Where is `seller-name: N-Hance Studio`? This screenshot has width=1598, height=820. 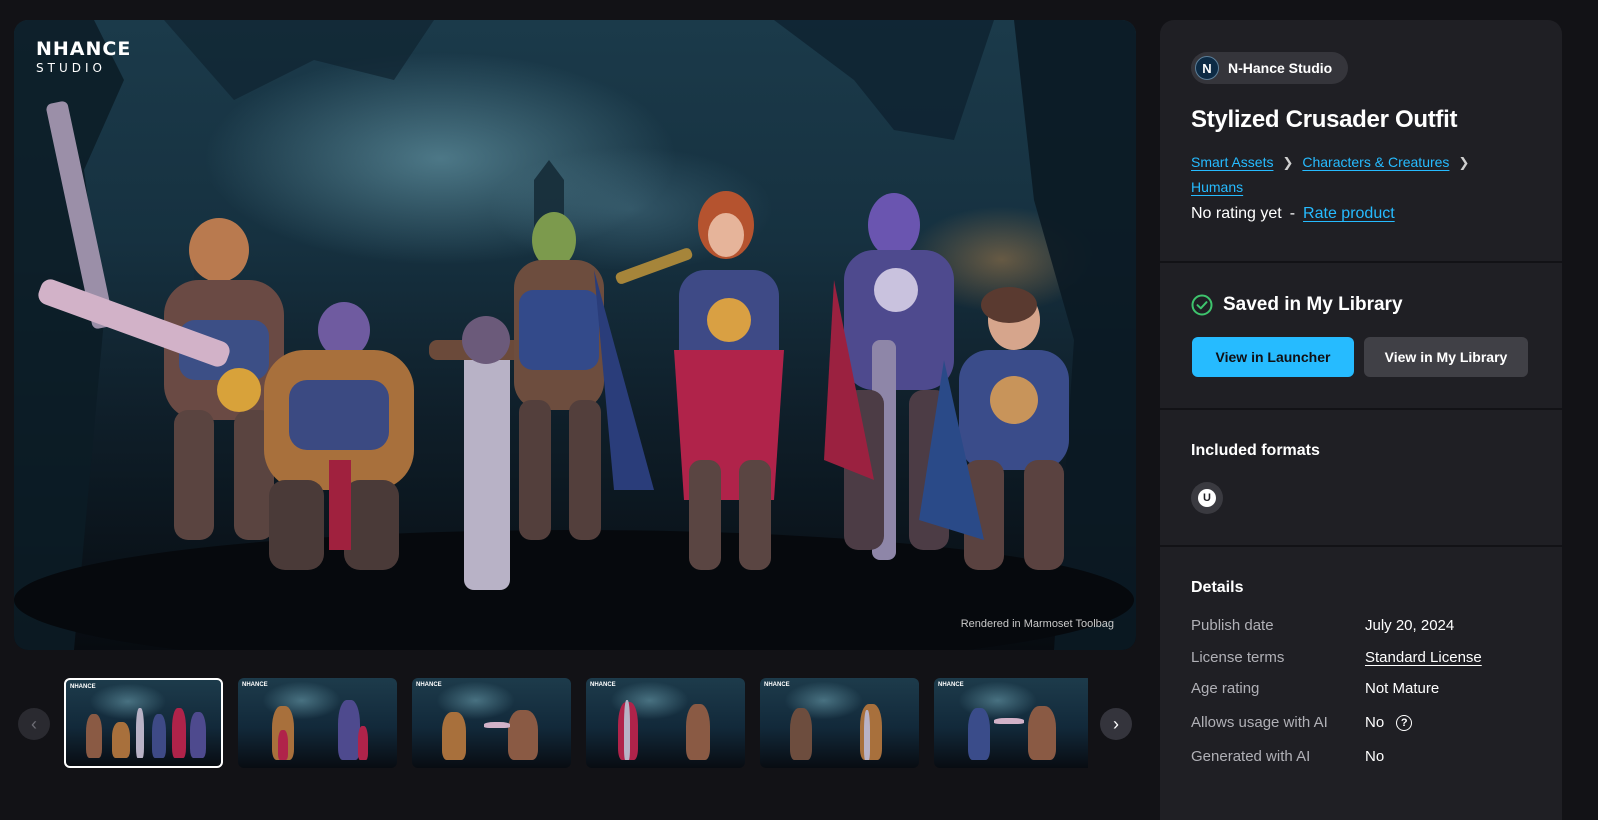
seller-name: N-Hance Studio is located at coordinates (1280, 68).